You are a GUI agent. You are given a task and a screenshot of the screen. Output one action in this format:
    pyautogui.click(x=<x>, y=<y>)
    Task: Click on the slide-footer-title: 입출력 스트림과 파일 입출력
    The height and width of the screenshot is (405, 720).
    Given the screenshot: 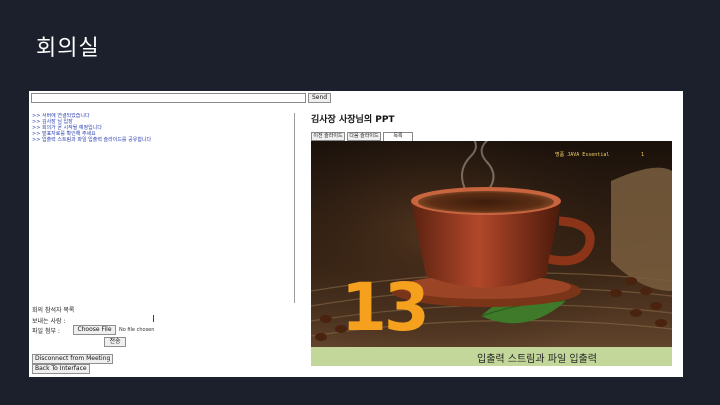 What is the action you would take?
    pyautogui.click(x=537, y=359)
    